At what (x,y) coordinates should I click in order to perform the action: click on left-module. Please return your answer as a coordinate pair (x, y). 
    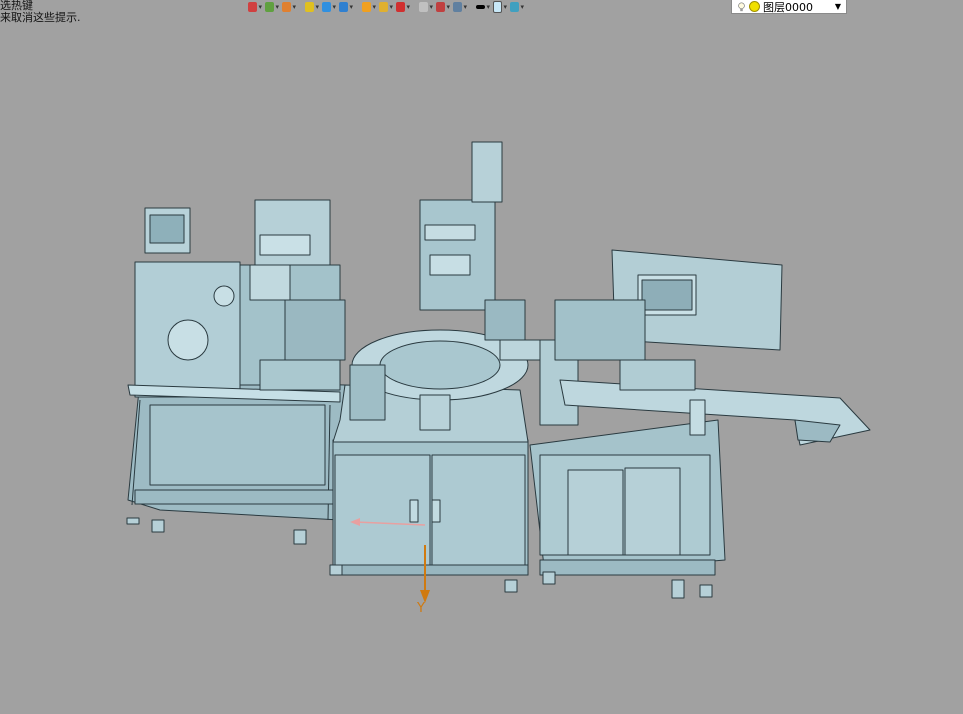
    Looking at the image, I should click on (236, 360).